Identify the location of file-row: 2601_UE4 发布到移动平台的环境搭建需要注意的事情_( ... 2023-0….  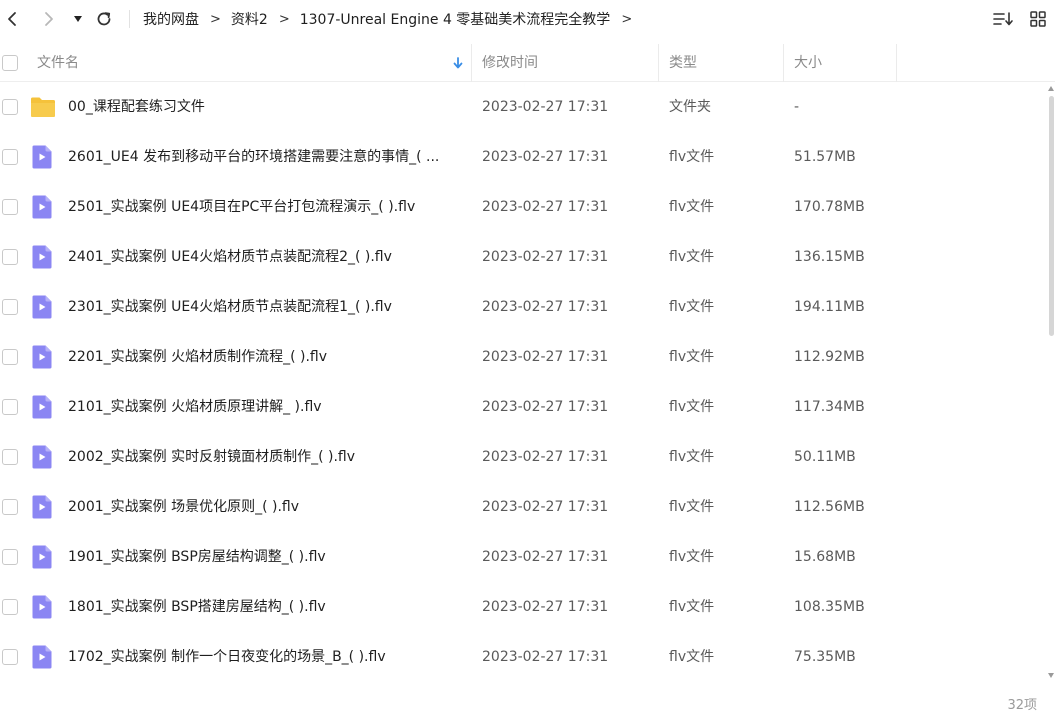
(524, 157).